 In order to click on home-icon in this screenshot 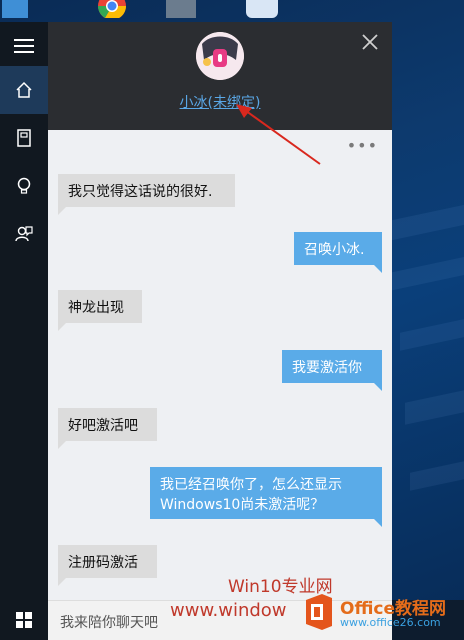, I will do `click(24, 89)`.